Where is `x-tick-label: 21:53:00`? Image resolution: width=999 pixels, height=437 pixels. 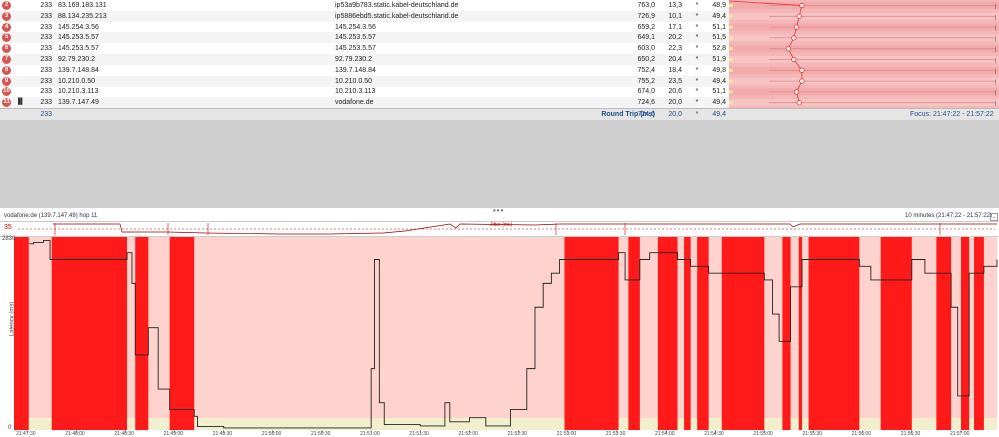 x-tick-label: 21:53:00 is located at coordinates (566, 434).